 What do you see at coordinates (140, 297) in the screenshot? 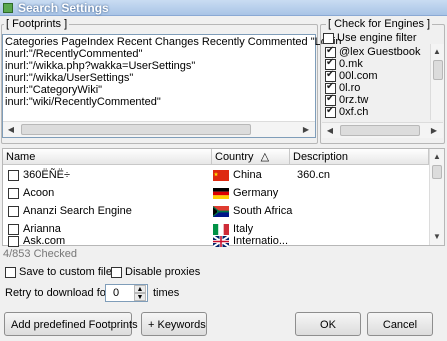
I see `spin-down-icon: ▼` at bounding box center [140, 297].